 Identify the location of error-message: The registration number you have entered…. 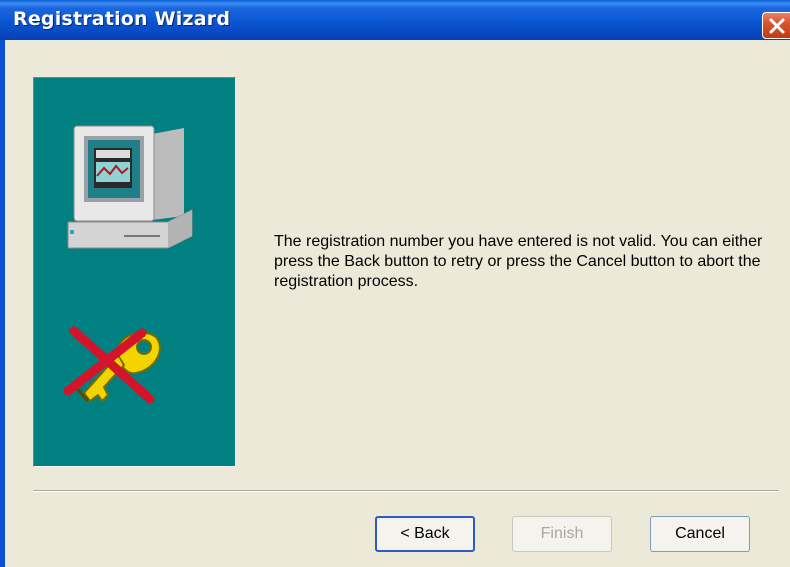
(518, 261).